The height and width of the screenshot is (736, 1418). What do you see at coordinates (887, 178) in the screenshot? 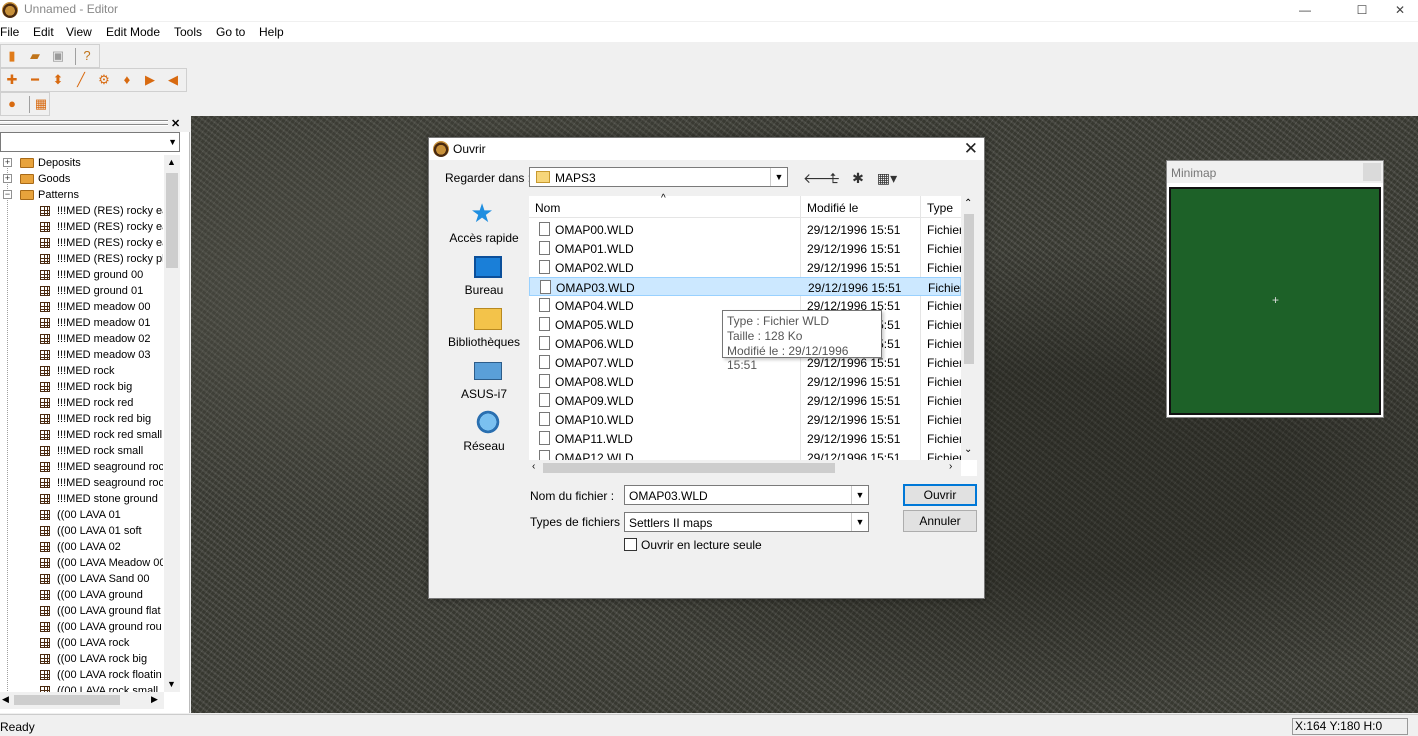
I see `view-menu-icon: ▦▾` at bounding box center [887, 178].